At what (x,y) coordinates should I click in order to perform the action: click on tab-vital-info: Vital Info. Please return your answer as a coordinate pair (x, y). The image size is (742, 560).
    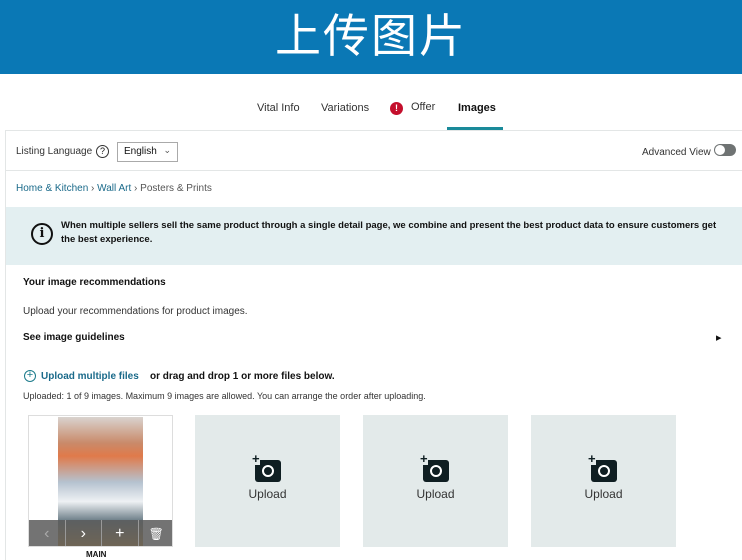
    Looking at the image, I should click on (278, 108).